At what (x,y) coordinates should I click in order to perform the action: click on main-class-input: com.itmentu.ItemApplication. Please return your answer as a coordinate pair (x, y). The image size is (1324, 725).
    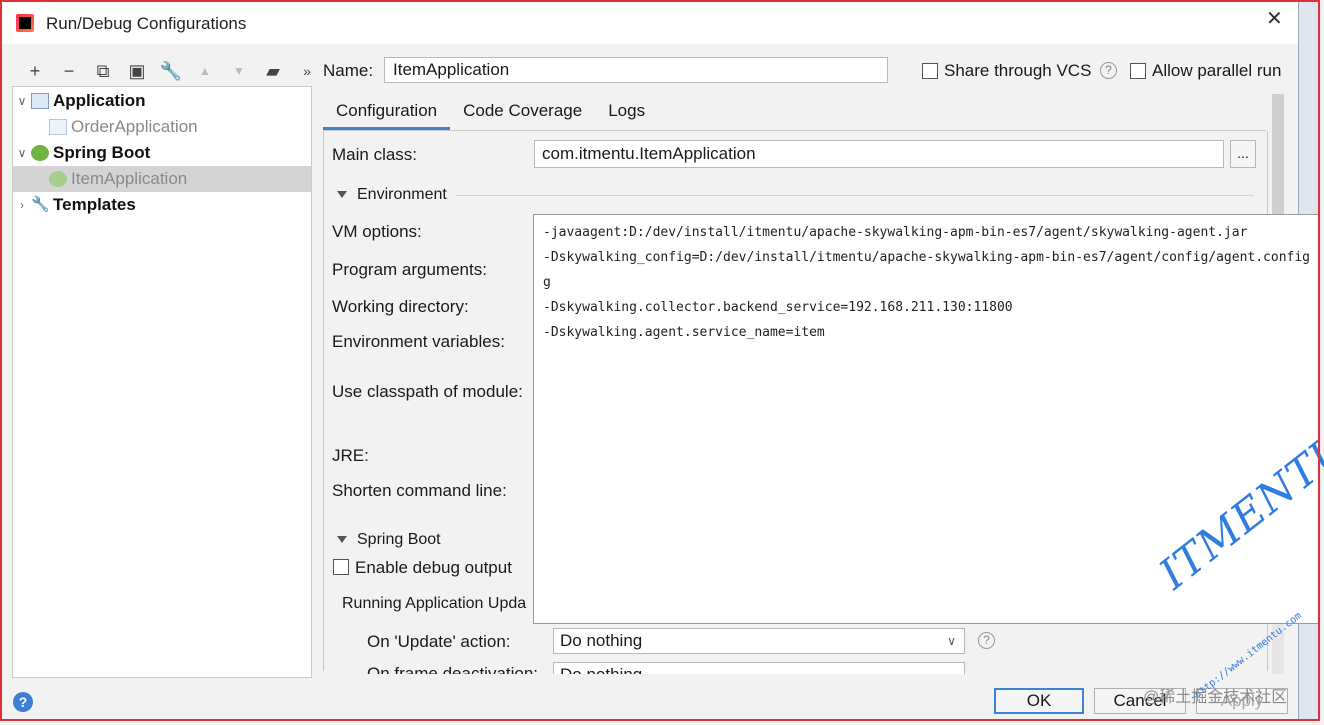
    Looking at the image, I should click on (879, 154).